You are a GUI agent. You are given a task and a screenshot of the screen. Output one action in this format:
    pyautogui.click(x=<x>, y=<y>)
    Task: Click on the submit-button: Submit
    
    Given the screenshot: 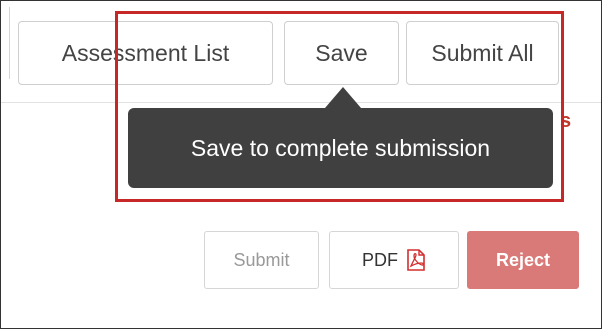 What is the action you would take?
    pyautogui.click(x=261, y=260)
    